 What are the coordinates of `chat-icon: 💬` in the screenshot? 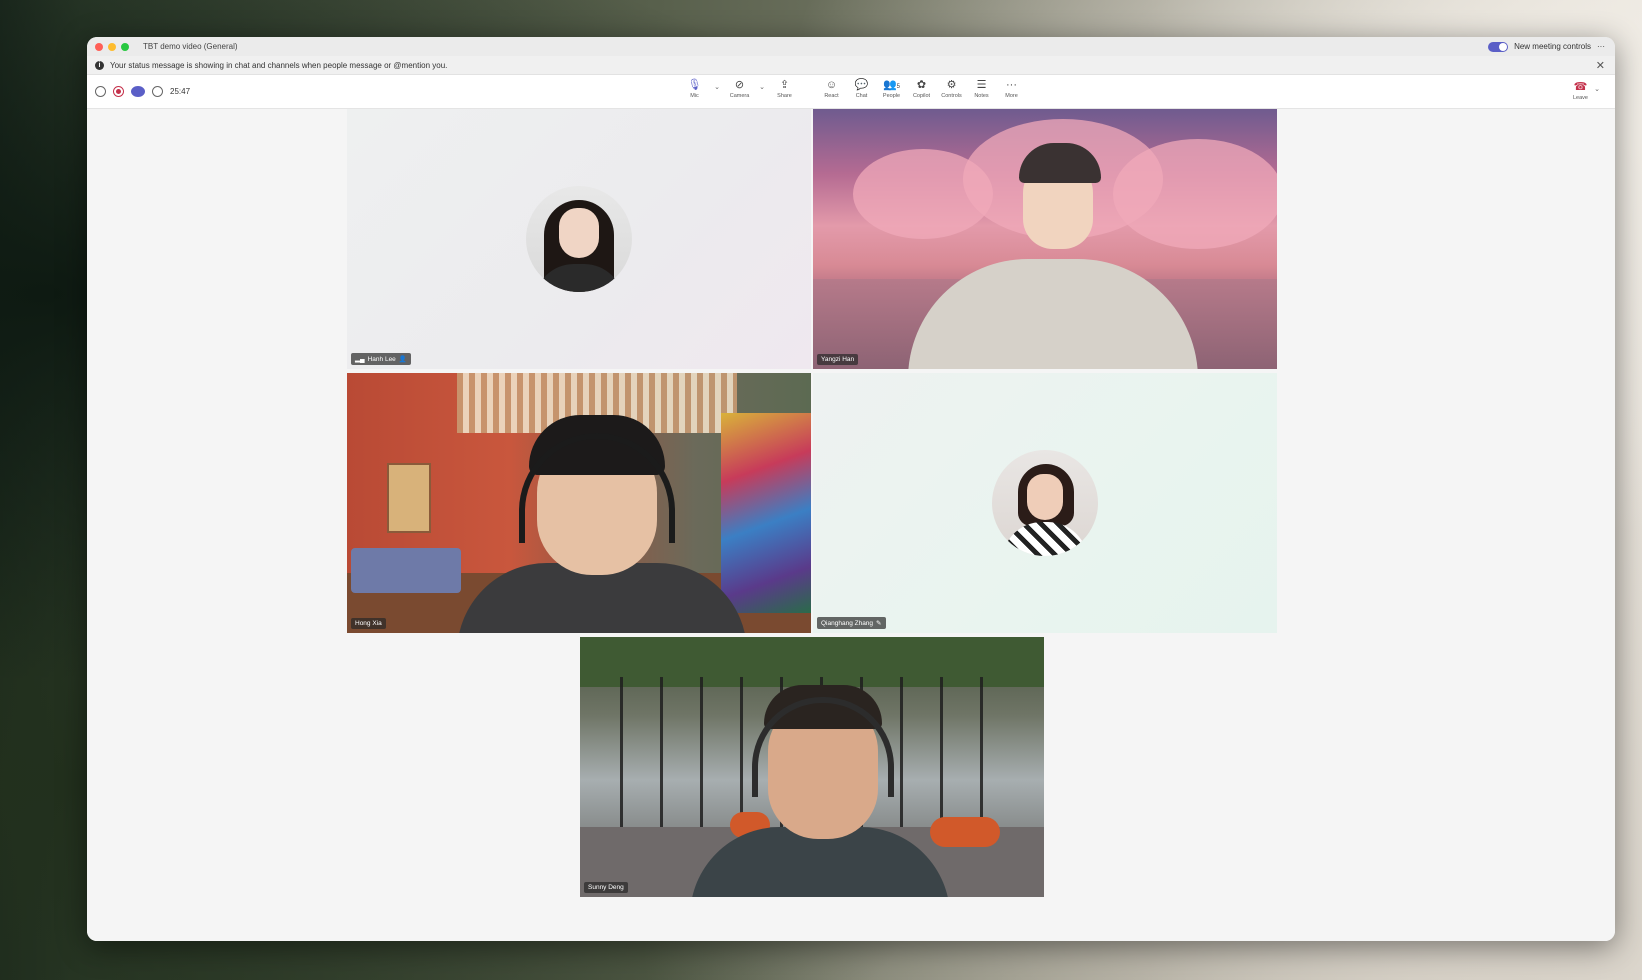 It's located at (861, 85).